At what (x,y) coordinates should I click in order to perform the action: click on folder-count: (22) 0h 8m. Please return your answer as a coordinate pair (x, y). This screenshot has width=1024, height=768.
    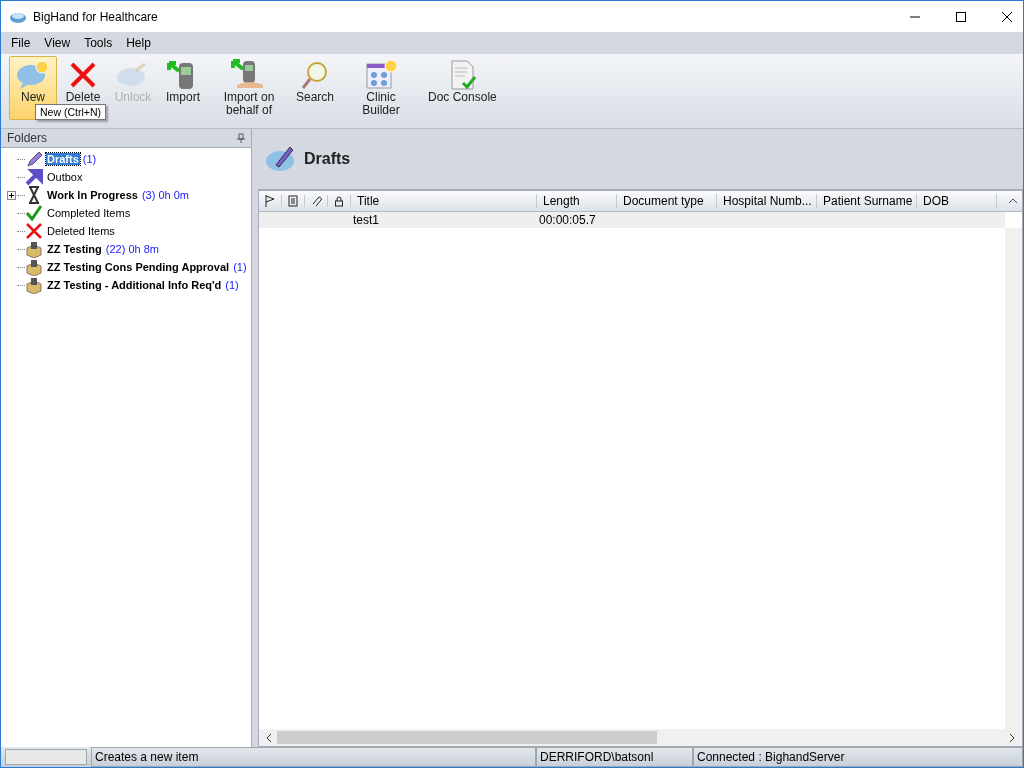
    Looking at the image, I should click on (132, 249).